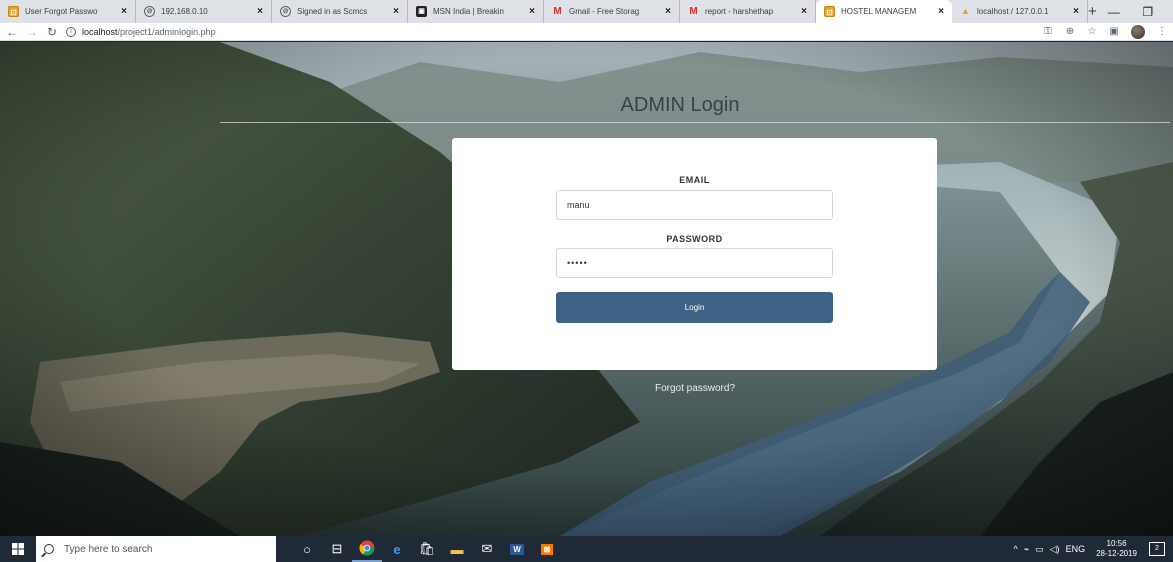 Image resolution: width=1173 pixels, height=562 pixels. Describe the element at coordinates (1048, 32) in the screenshot. I see `key-icon: ⚿` at that location.